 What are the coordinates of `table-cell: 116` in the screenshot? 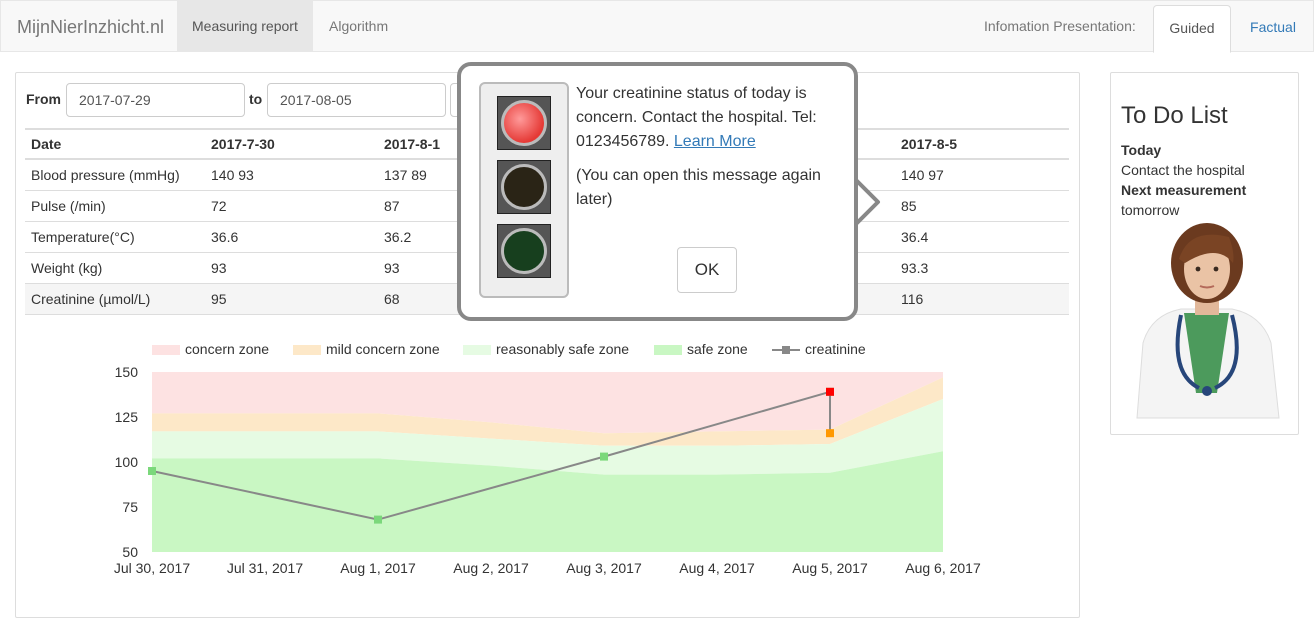 It's located at (982, 298).